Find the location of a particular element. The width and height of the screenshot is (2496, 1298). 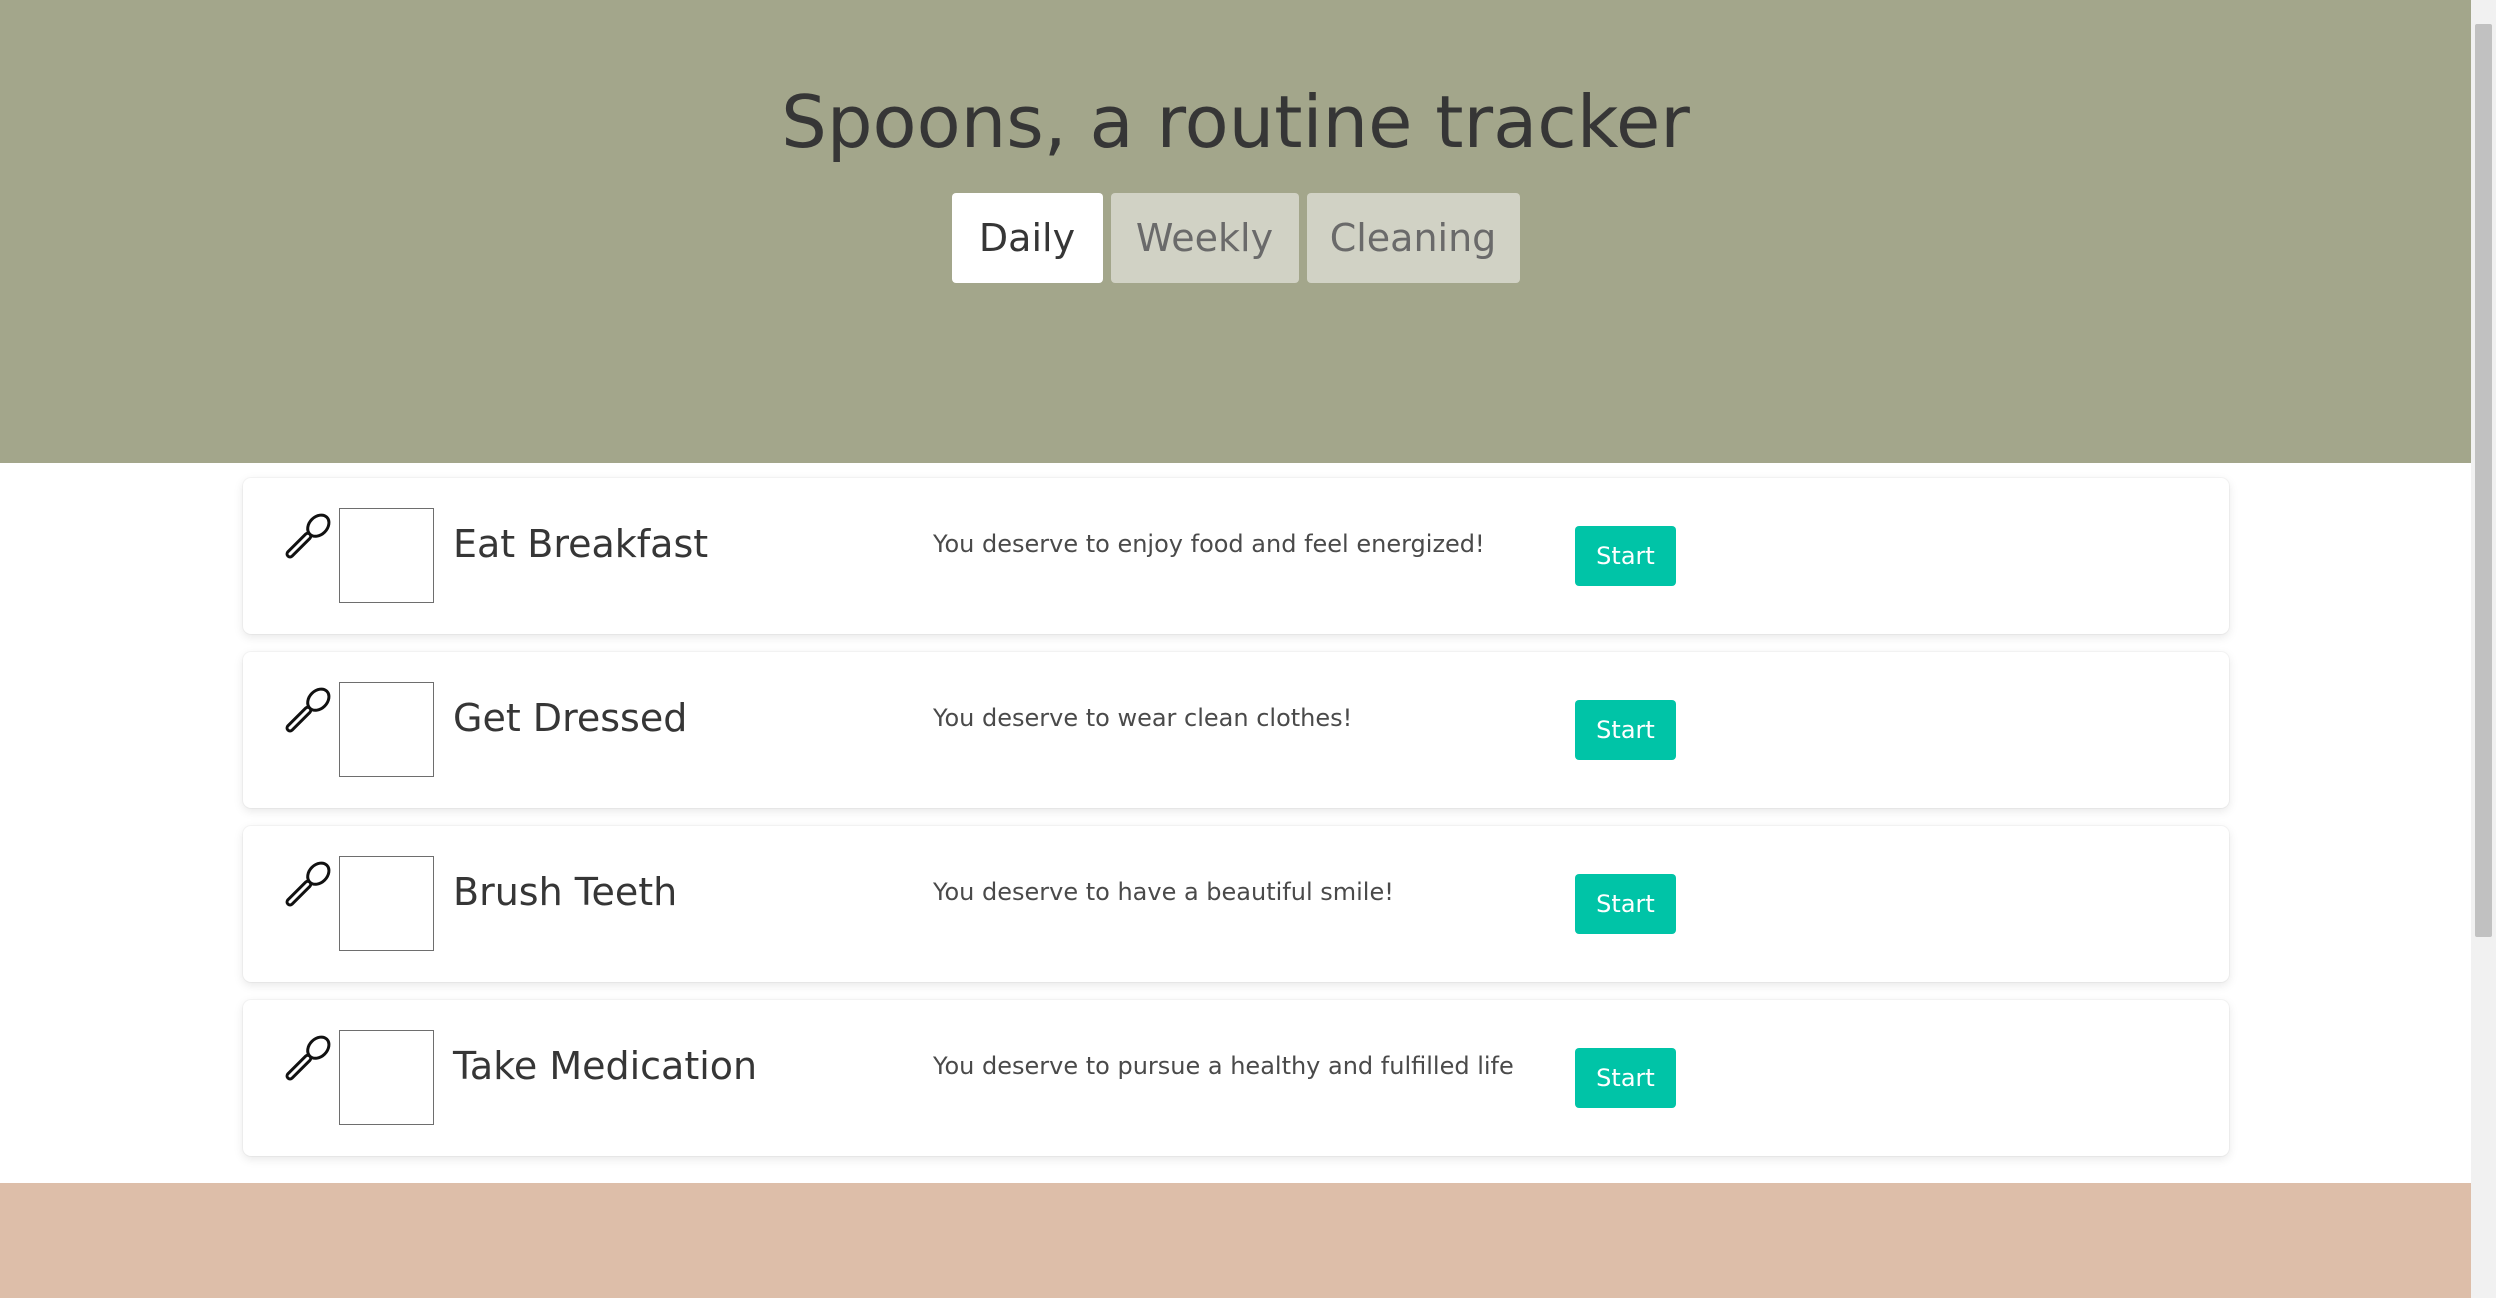

task-message: You deserve to have a beautiful smile! is located at coordinates (1163, 892).